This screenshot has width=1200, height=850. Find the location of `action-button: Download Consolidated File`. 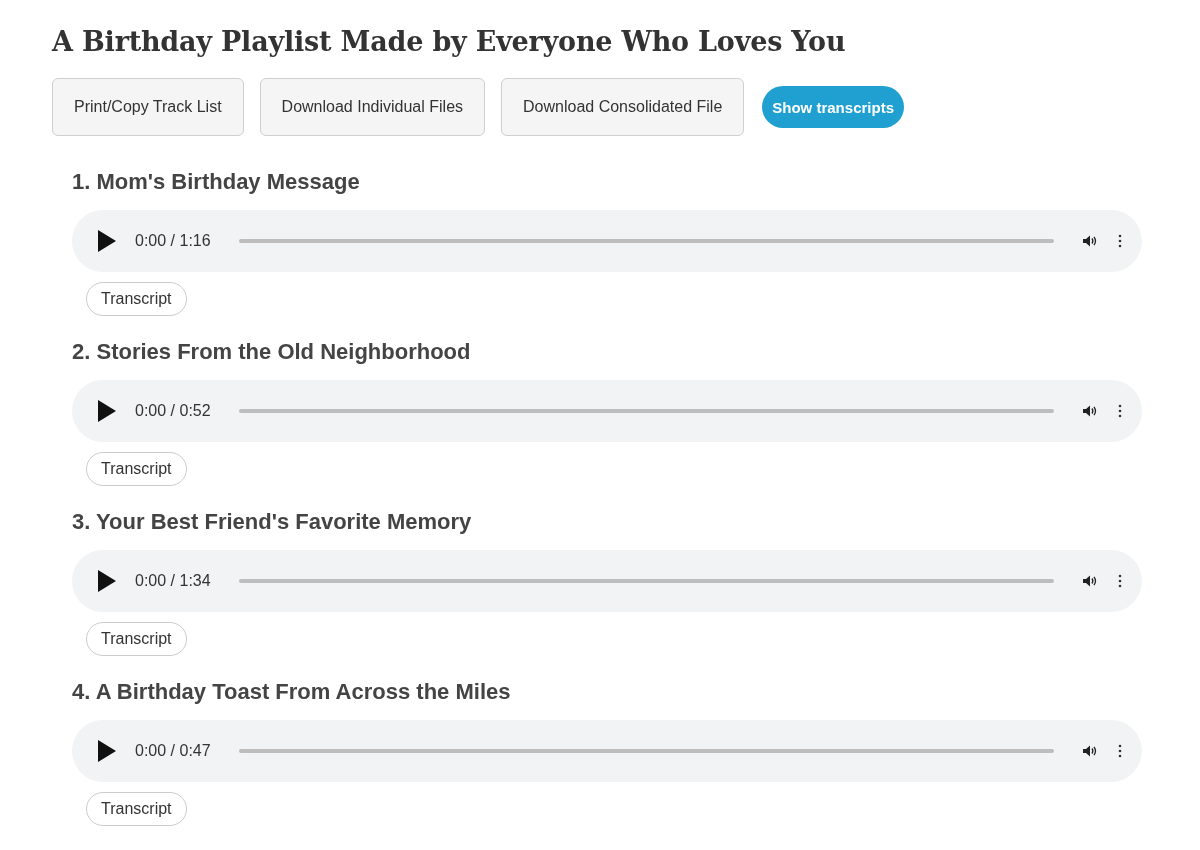

action-button: Download Consolidated File is located at coordinates (623, 107).